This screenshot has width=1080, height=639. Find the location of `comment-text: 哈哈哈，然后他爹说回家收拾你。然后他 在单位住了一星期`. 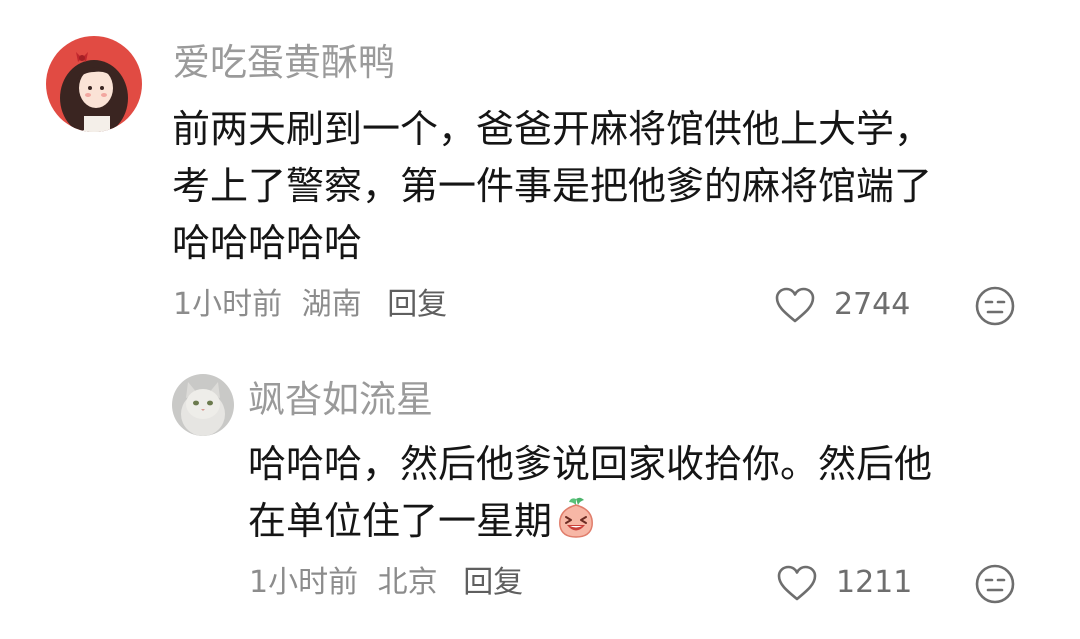

comment-text: 哈哈哈，然后他爹说回家收拾你。然后他 在单位住了一星期 is located at coordinates (590, 493).